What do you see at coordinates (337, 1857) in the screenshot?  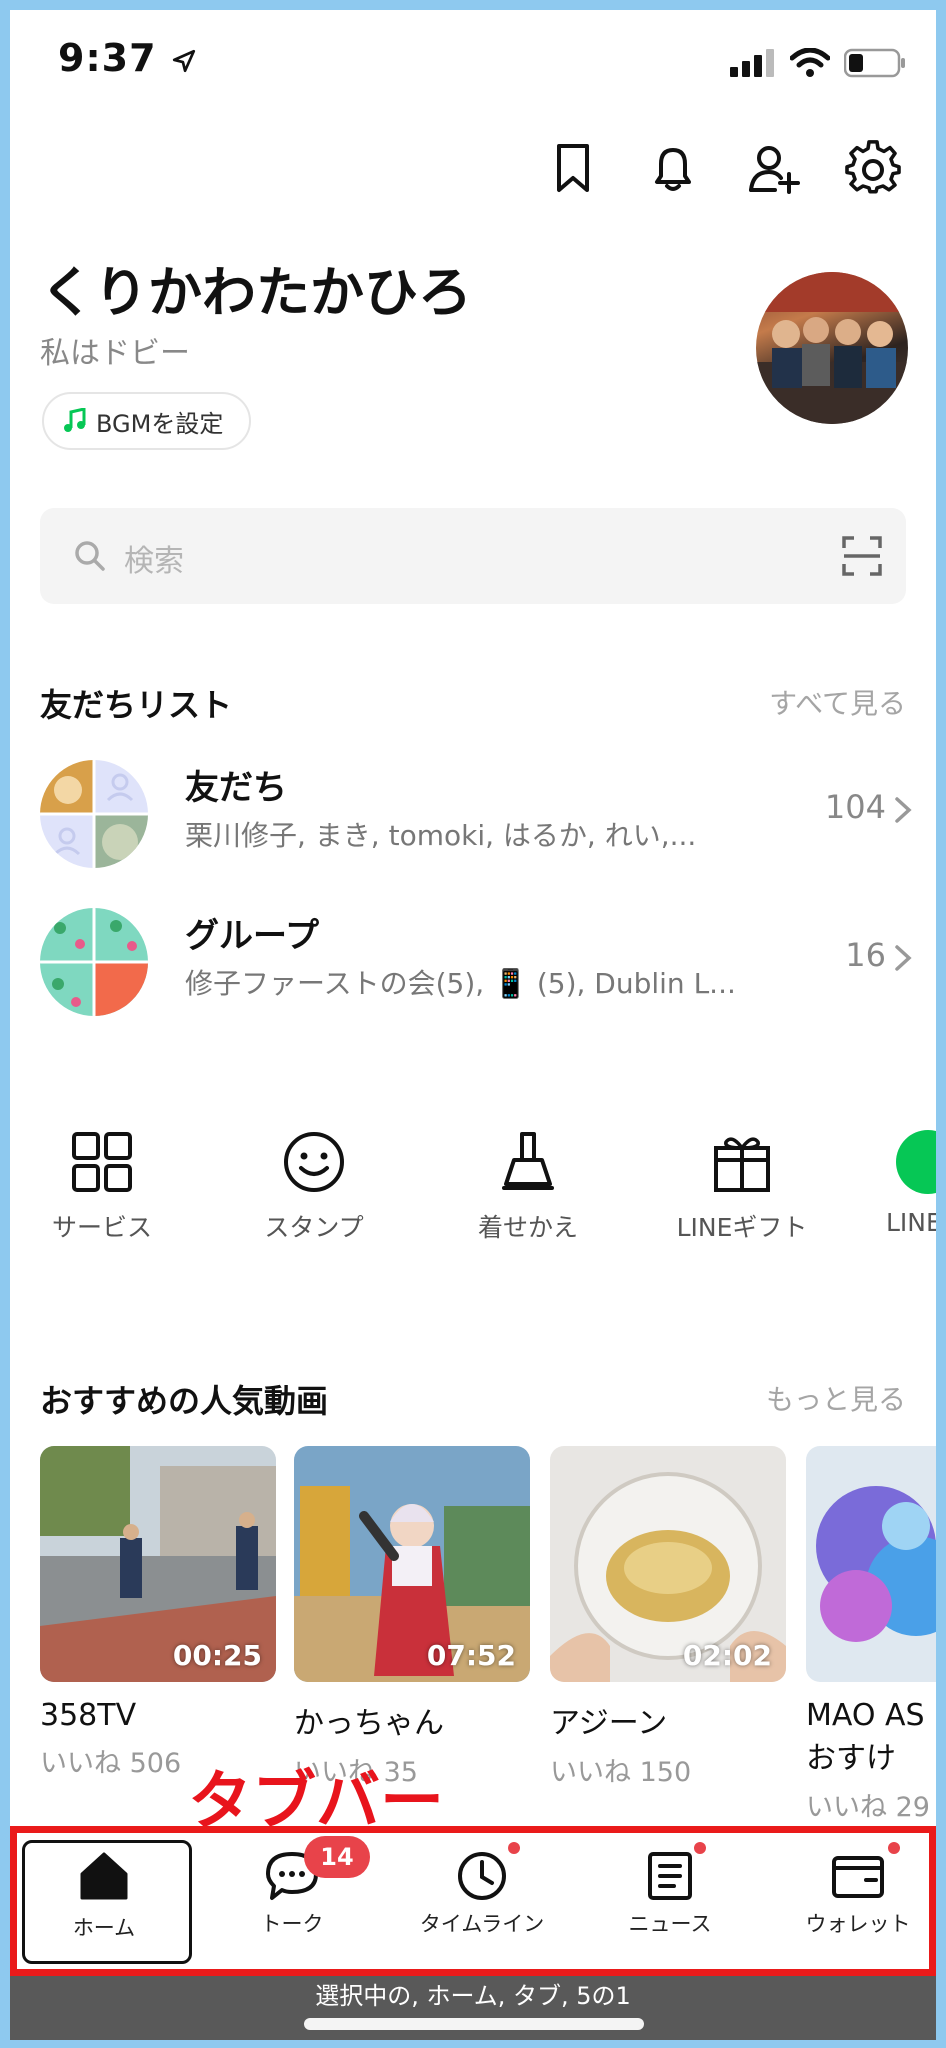 I see `unread-badge: 14` at bounding box center [337, 1857].